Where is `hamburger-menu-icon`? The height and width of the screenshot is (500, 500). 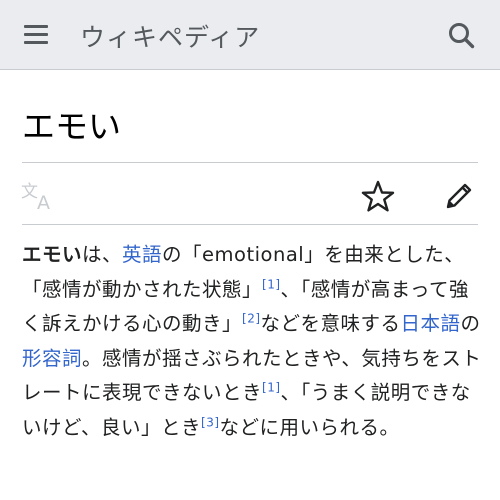 hamburger-menu-icon is located at coordinates (36, 35).